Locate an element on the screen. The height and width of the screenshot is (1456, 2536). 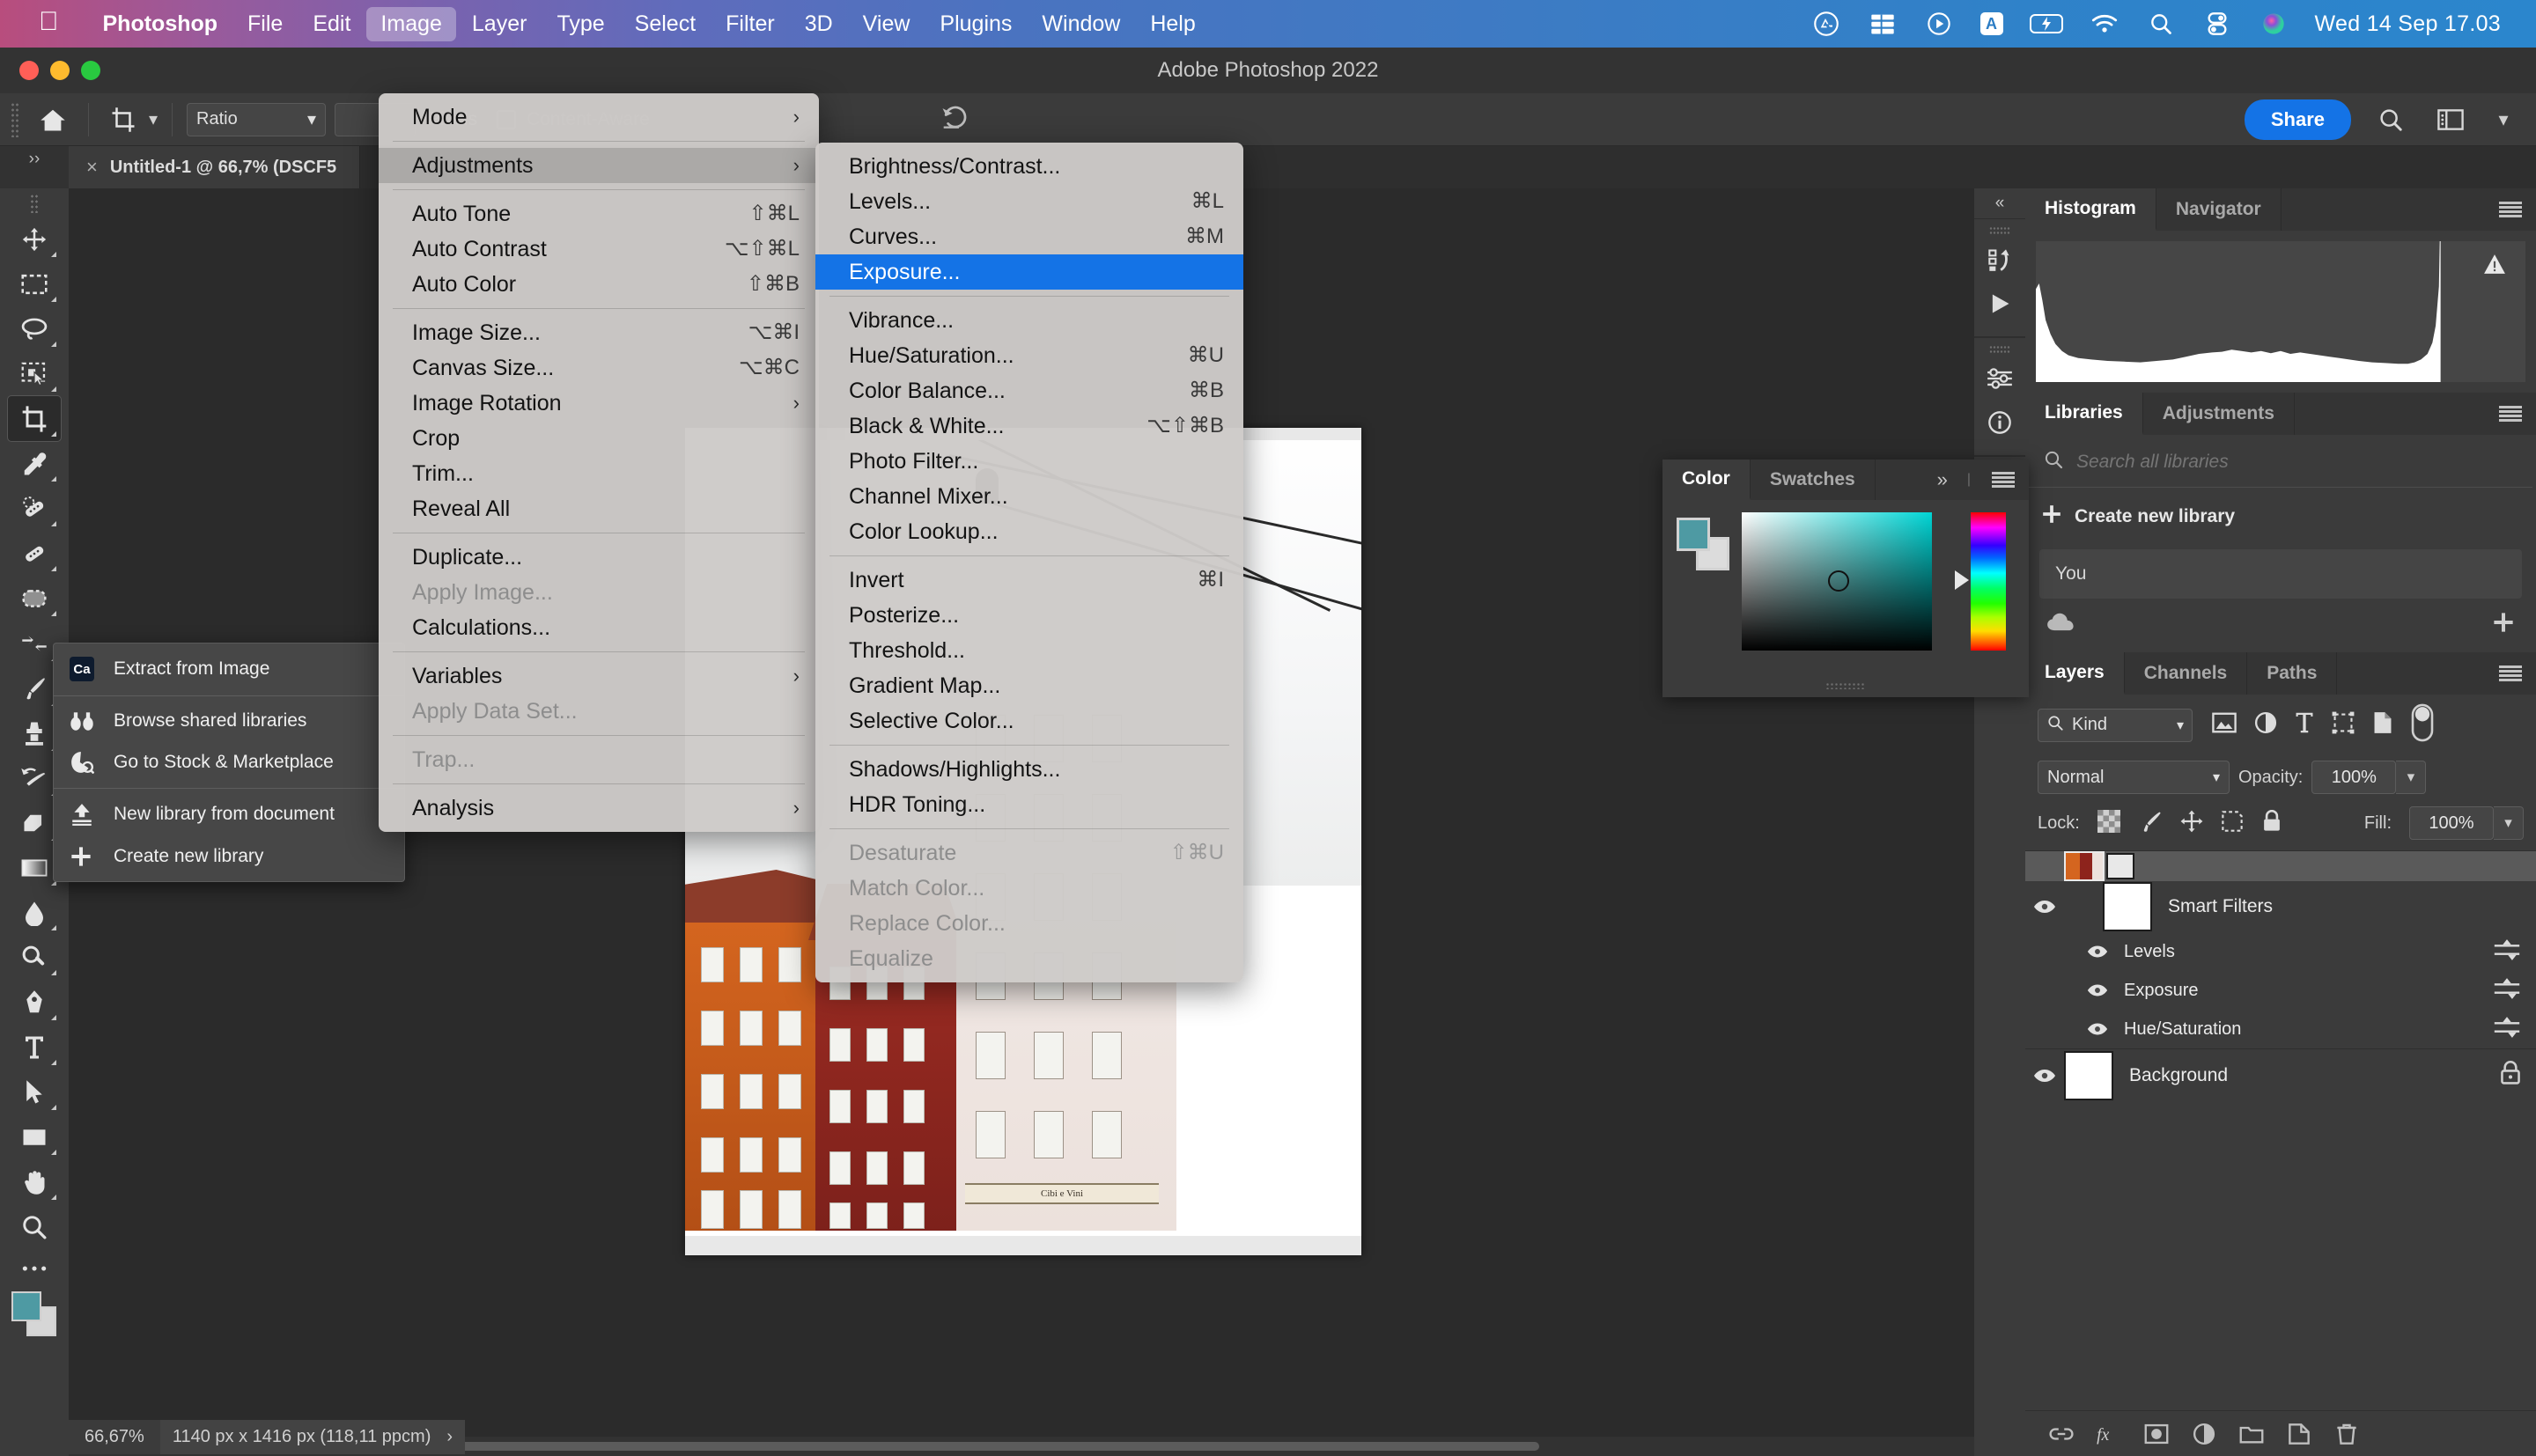
document-dimensions: 1140 px x 1416 px (118,11 ppcm) › is located at coordinates (312, 1436).